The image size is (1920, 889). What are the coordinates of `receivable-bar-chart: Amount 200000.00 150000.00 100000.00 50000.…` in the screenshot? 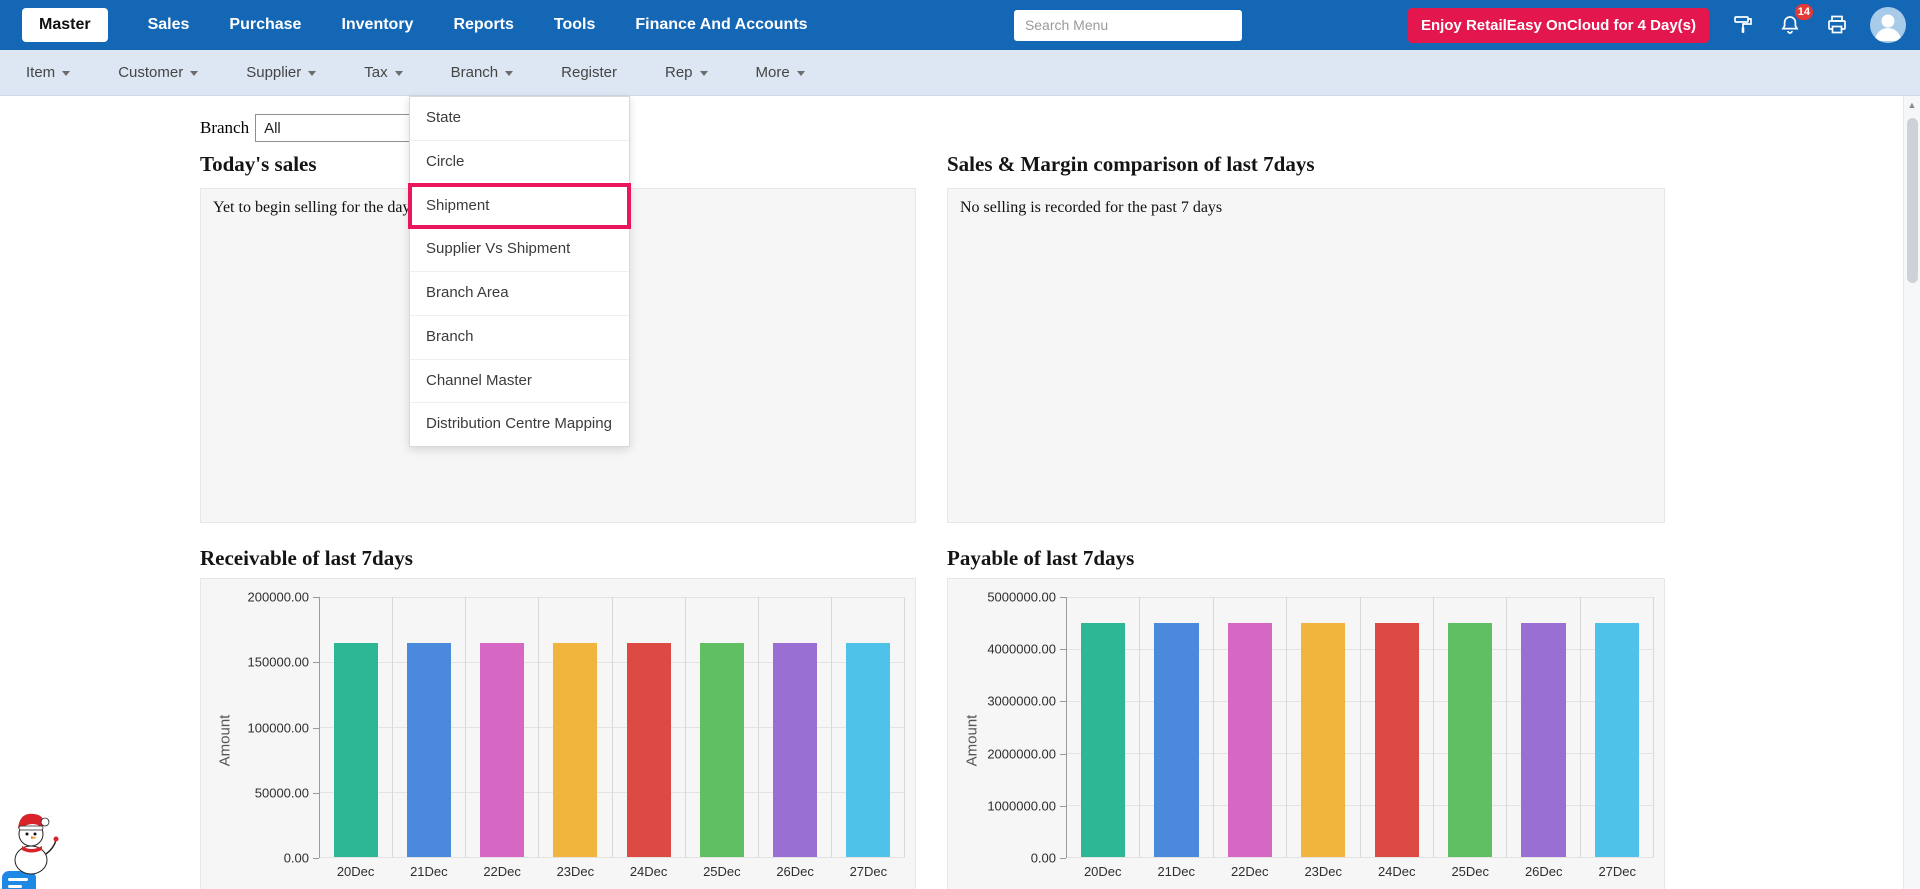 It's located at (558, 737).